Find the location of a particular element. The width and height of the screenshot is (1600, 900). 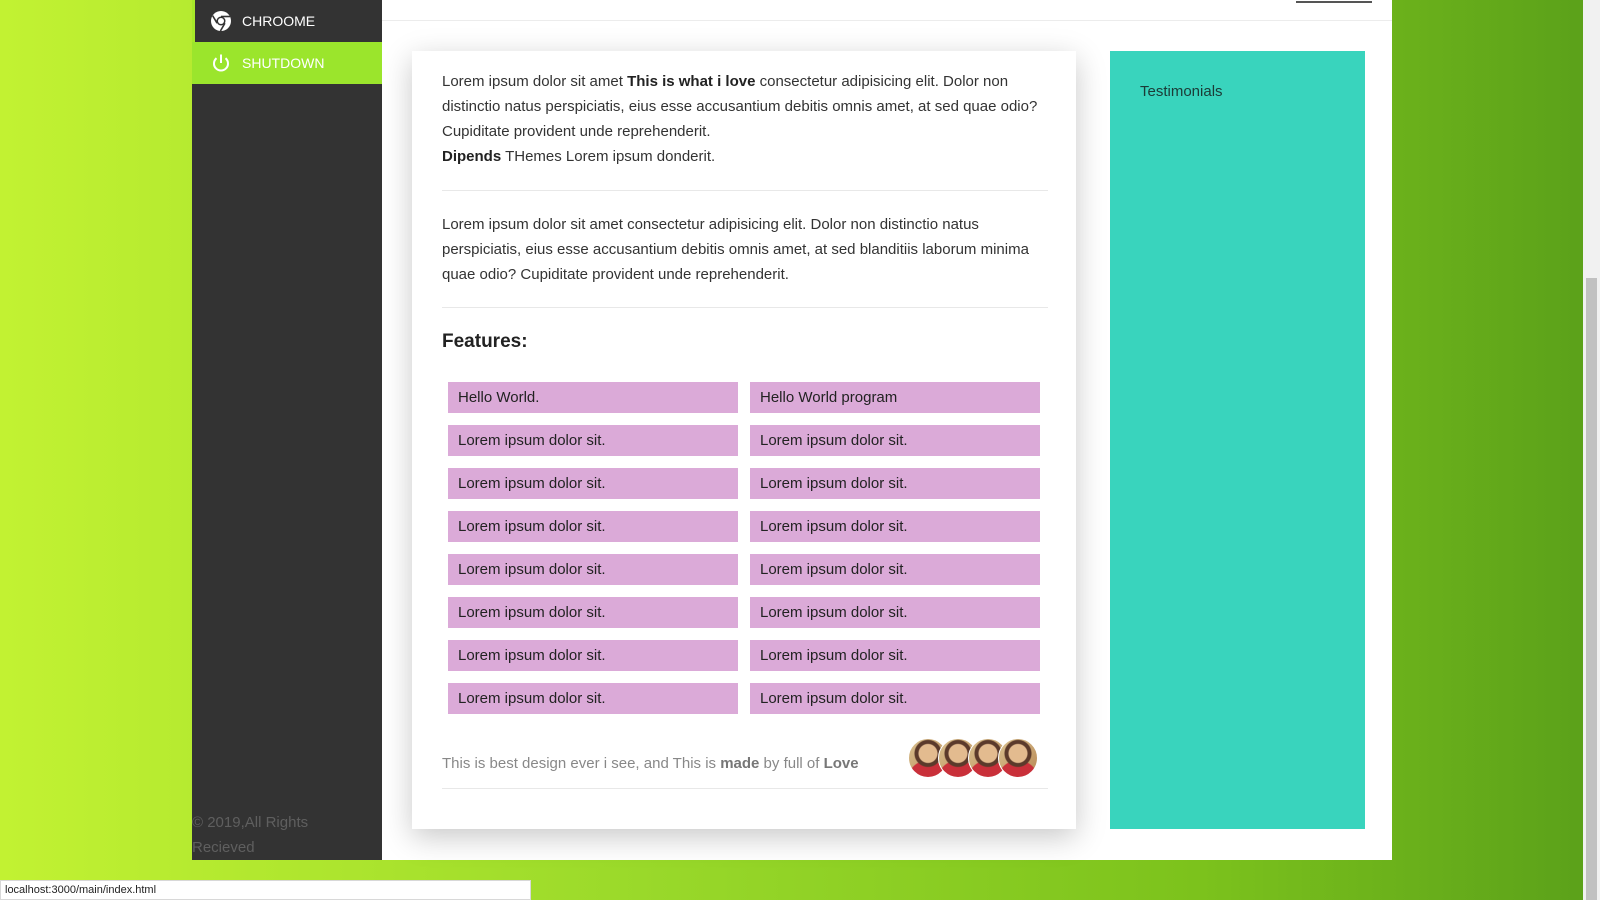

avatar is located at coordinates (1018, 758).